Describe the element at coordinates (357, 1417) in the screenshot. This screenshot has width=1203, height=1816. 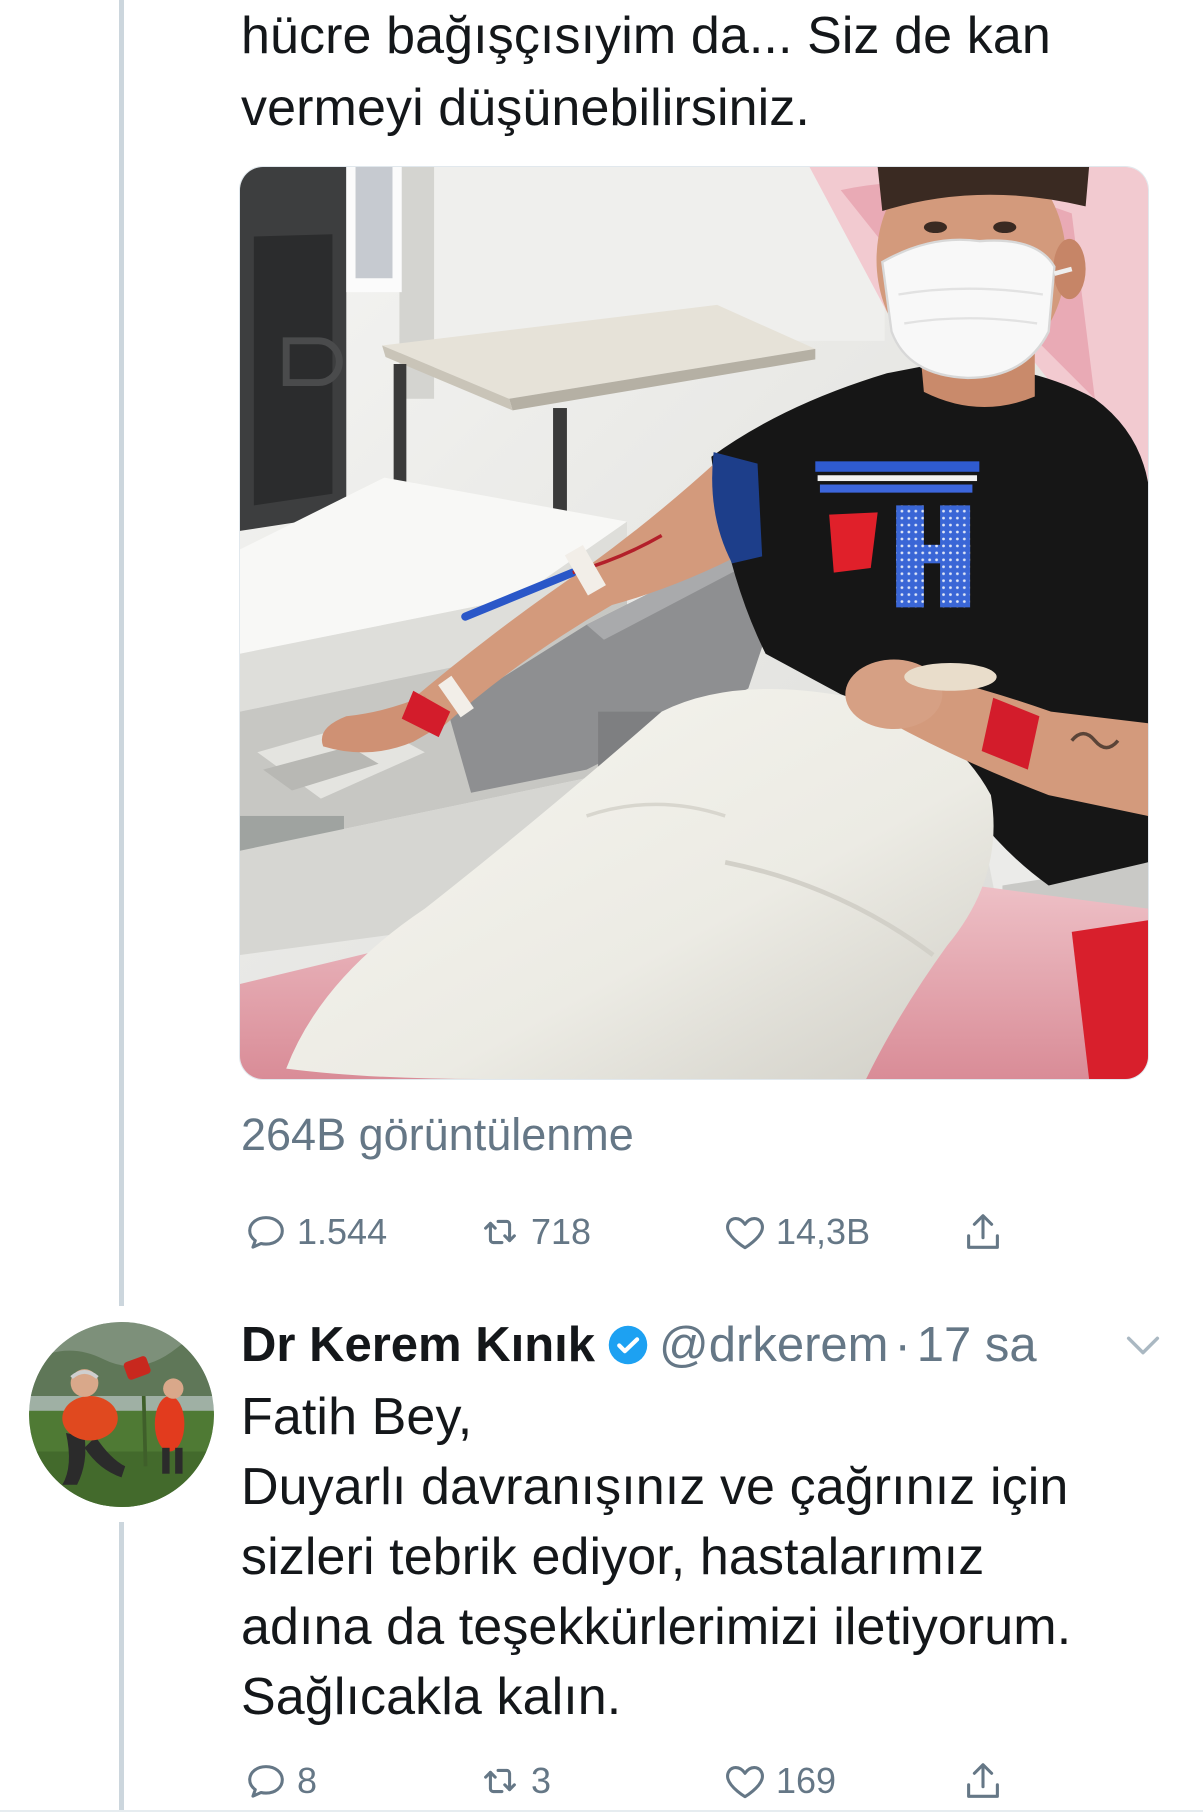
I see `reply-text-line: Fatih Bey,` at that location.